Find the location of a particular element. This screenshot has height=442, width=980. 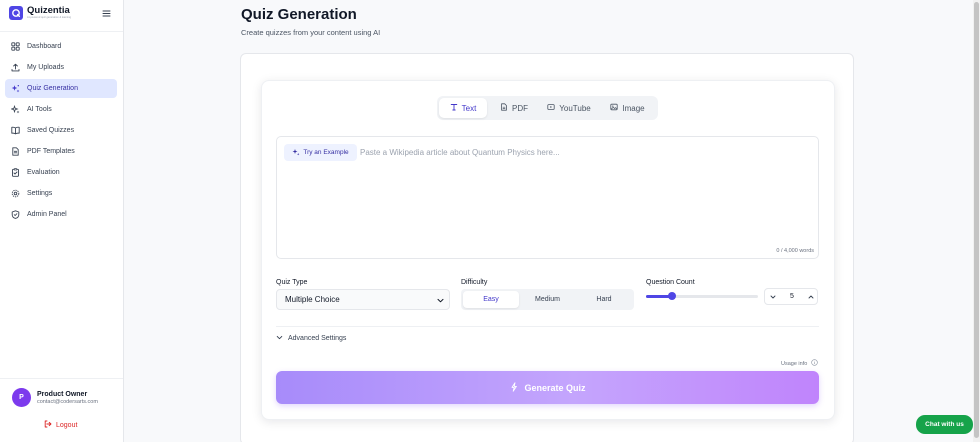

scrollbar-thumb is located at coordinates (976, 220).